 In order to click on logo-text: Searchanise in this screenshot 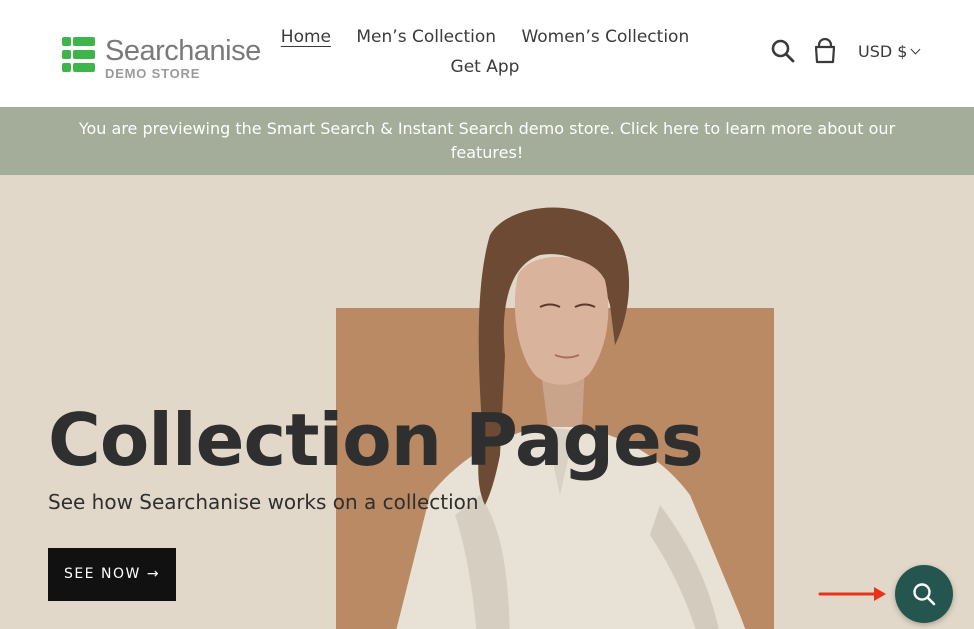, I will do `click(183, 51)`.